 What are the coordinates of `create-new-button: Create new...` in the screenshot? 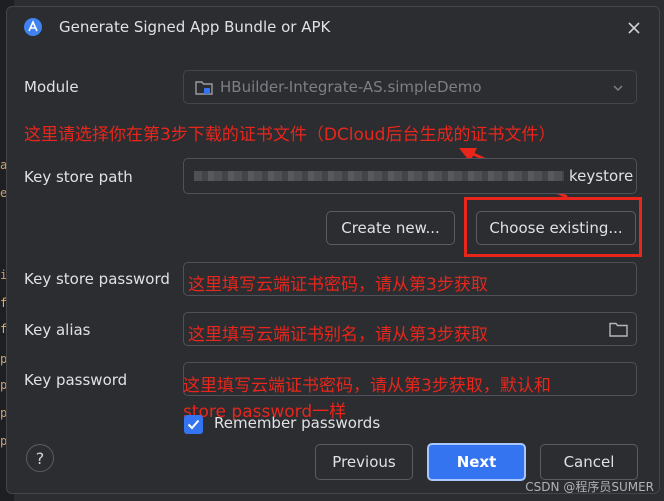 It's located at (390, 228).